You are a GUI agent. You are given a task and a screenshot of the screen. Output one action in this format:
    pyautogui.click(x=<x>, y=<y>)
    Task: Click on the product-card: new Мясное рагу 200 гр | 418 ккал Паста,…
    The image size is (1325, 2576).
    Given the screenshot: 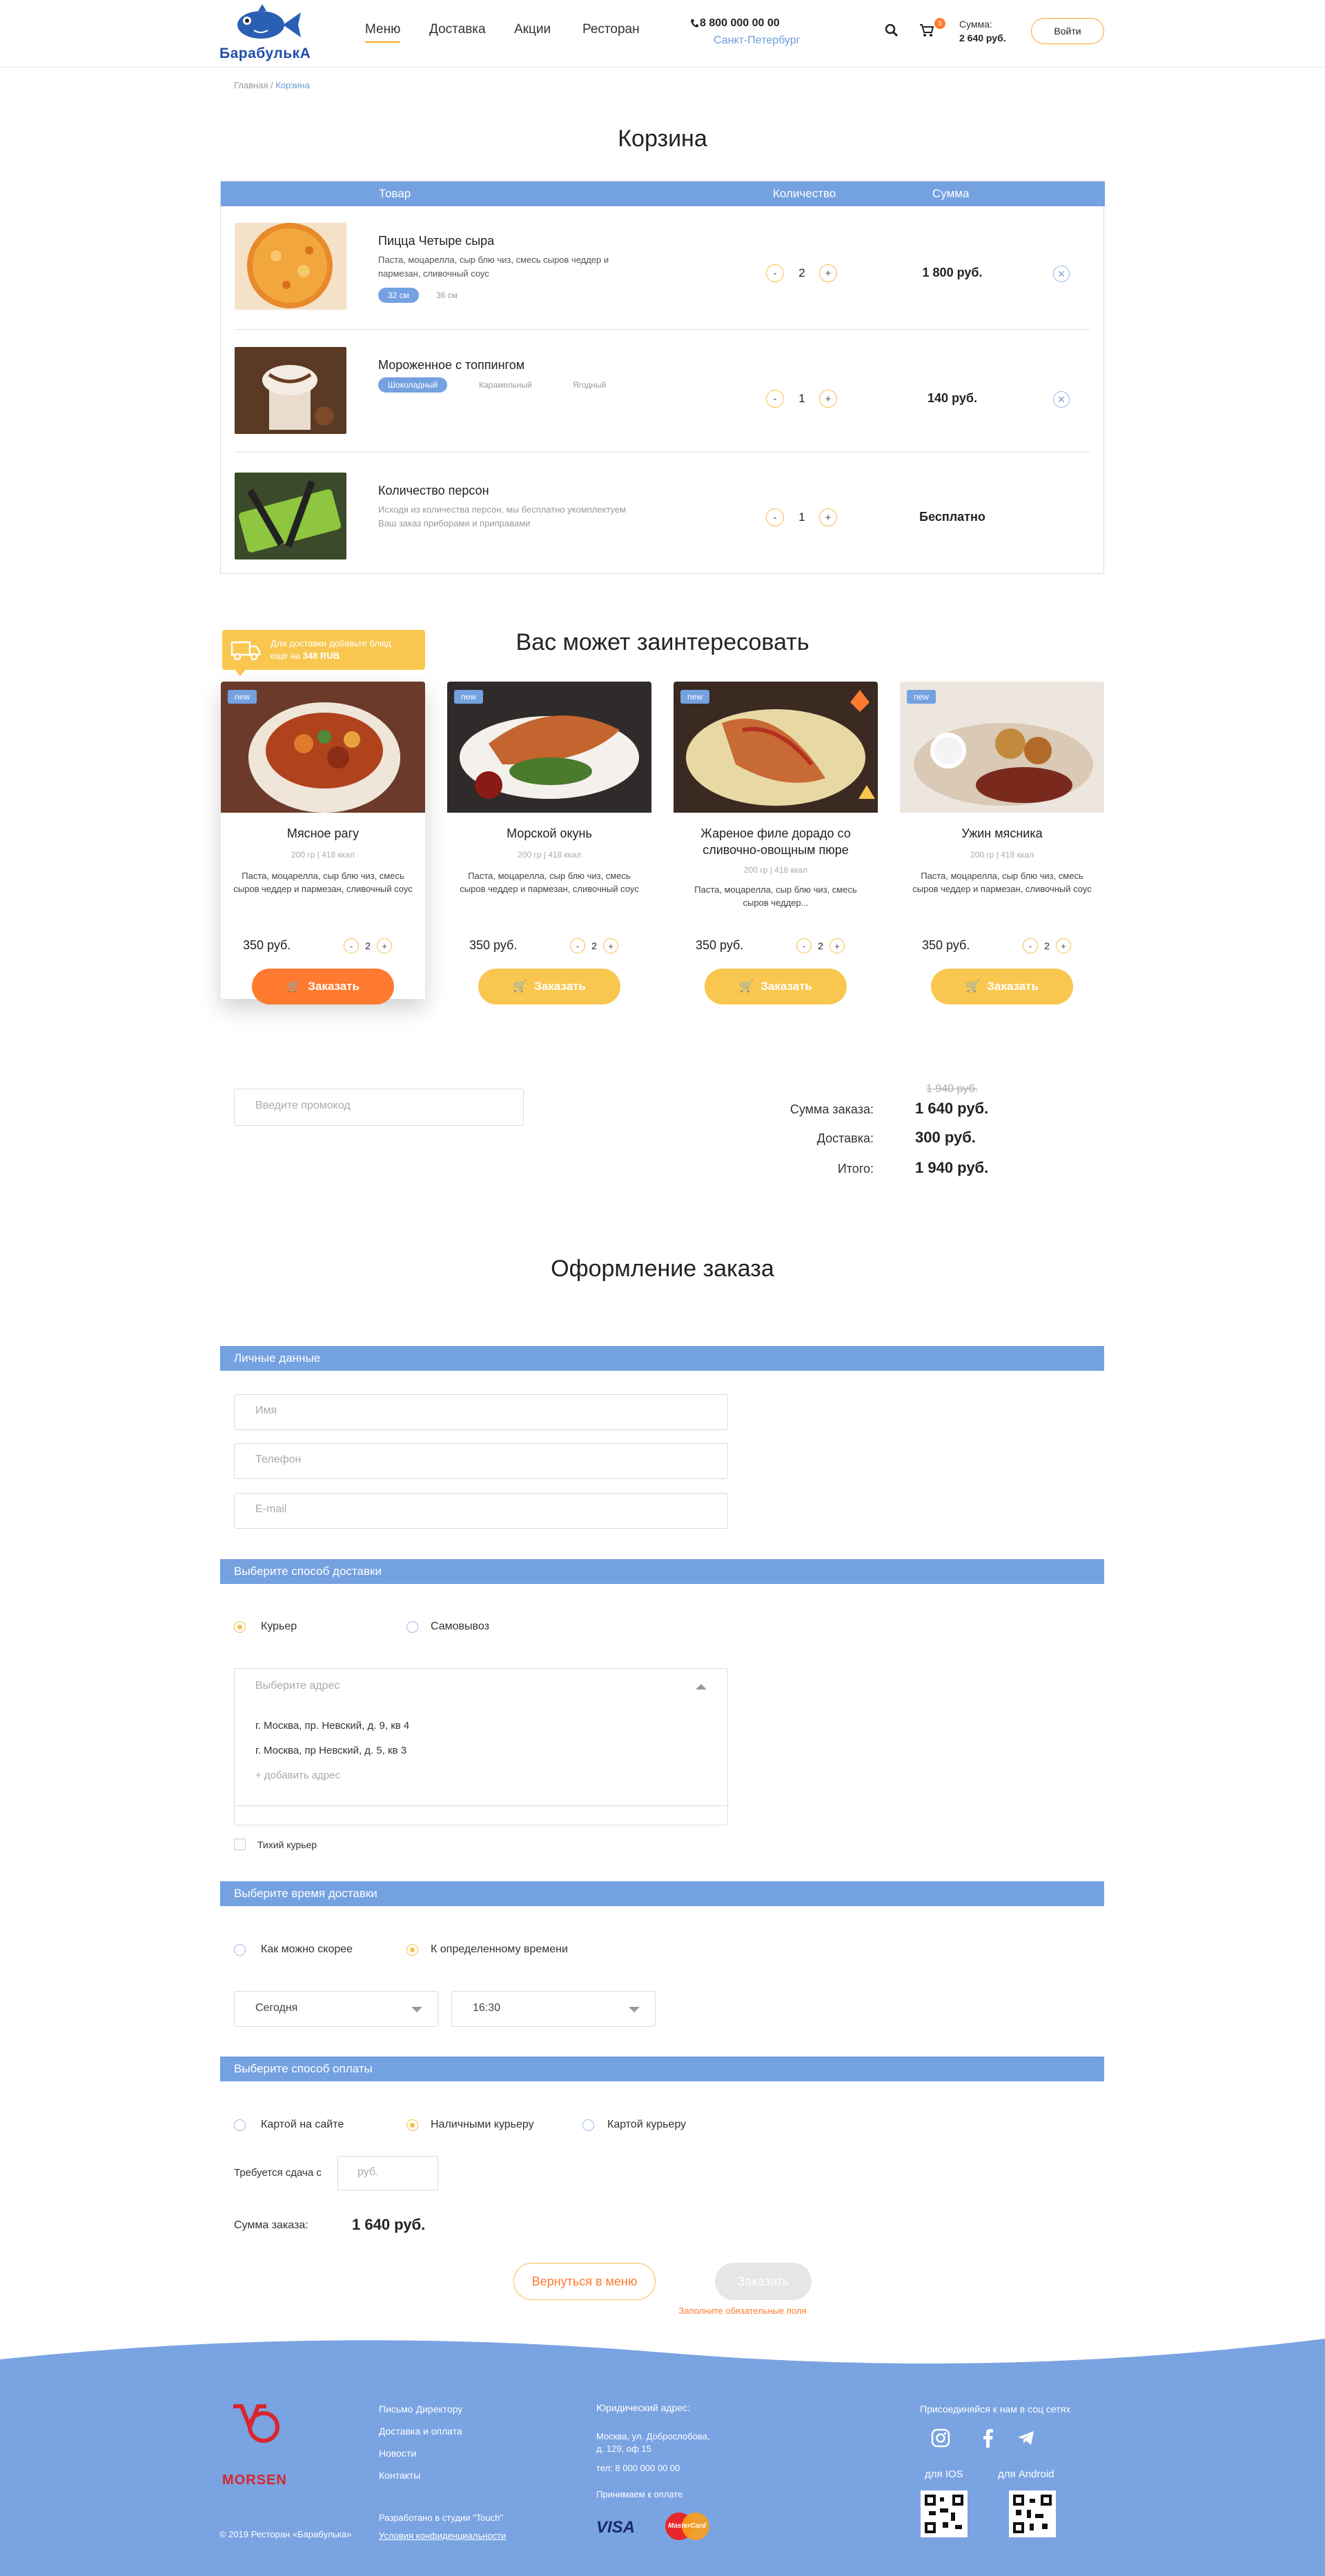 What is the action you would take?
    pyautogui.click(x=323, y=843)
    